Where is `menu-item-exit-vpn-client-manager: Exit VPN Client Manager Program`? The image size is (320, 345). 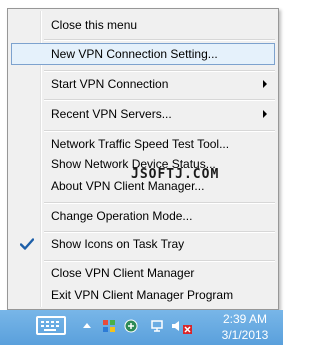
menu-item-exit-vpn-client-manager: Exit VPN Client Manager Program is located at coordinates (143, 295).